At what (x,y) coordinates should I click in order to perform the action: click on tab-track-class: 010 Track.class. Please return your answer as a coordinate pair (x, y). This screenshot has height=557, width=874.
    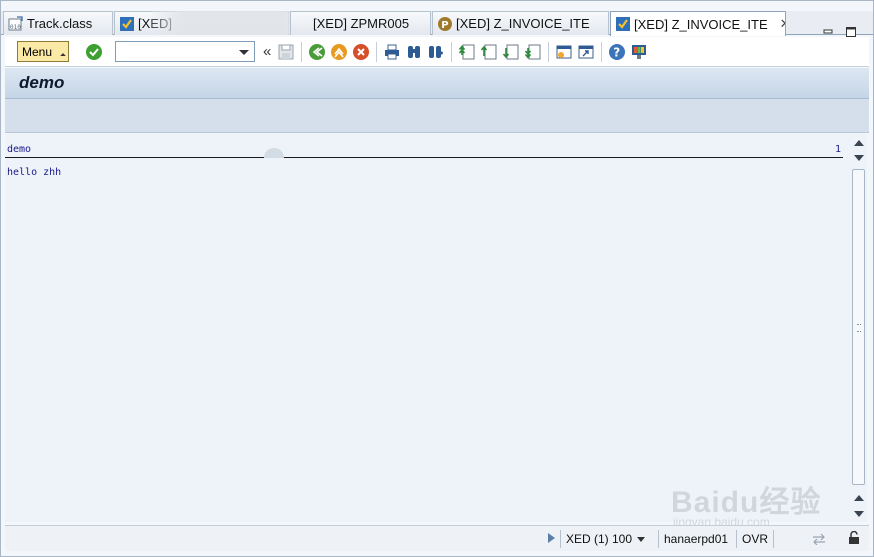
    Looking at the image, I should click on (58, 23).